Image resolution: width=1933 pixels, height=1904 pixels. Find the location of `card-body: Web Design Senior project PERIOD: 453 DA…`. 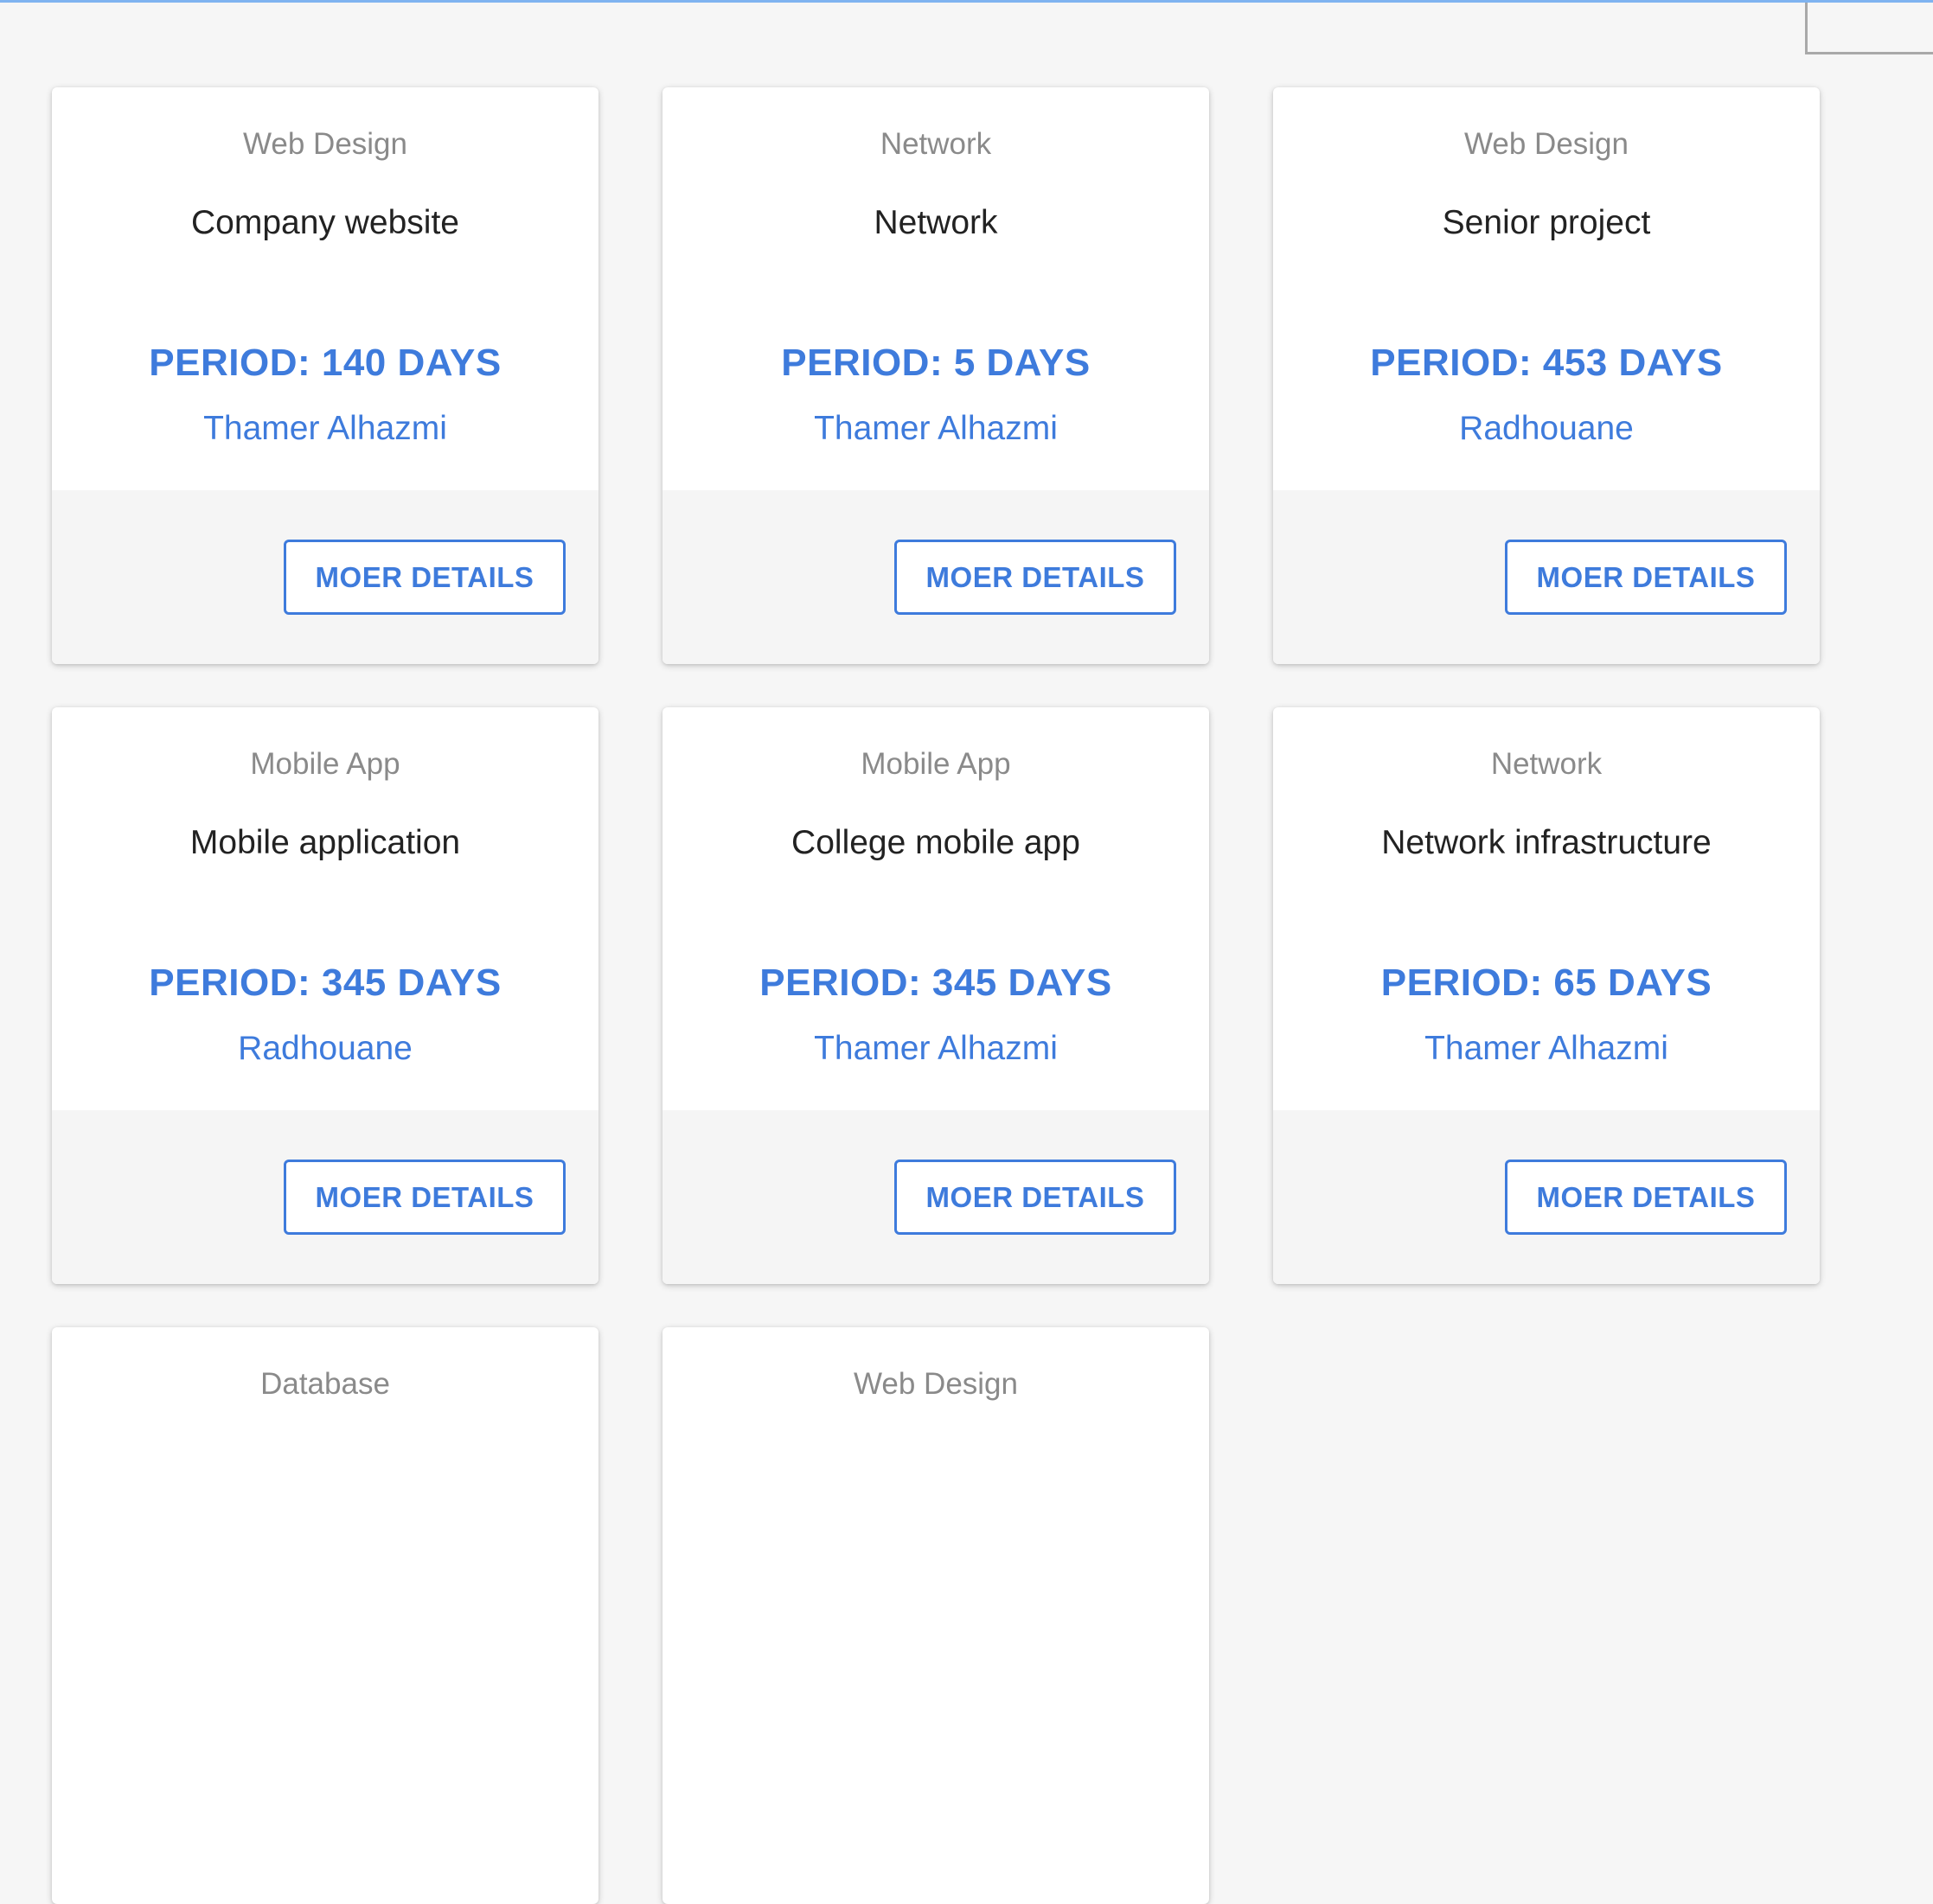

card-body: Web Design Senior project PERIOD: 453 DA… is located at coordinates (1546, 288).